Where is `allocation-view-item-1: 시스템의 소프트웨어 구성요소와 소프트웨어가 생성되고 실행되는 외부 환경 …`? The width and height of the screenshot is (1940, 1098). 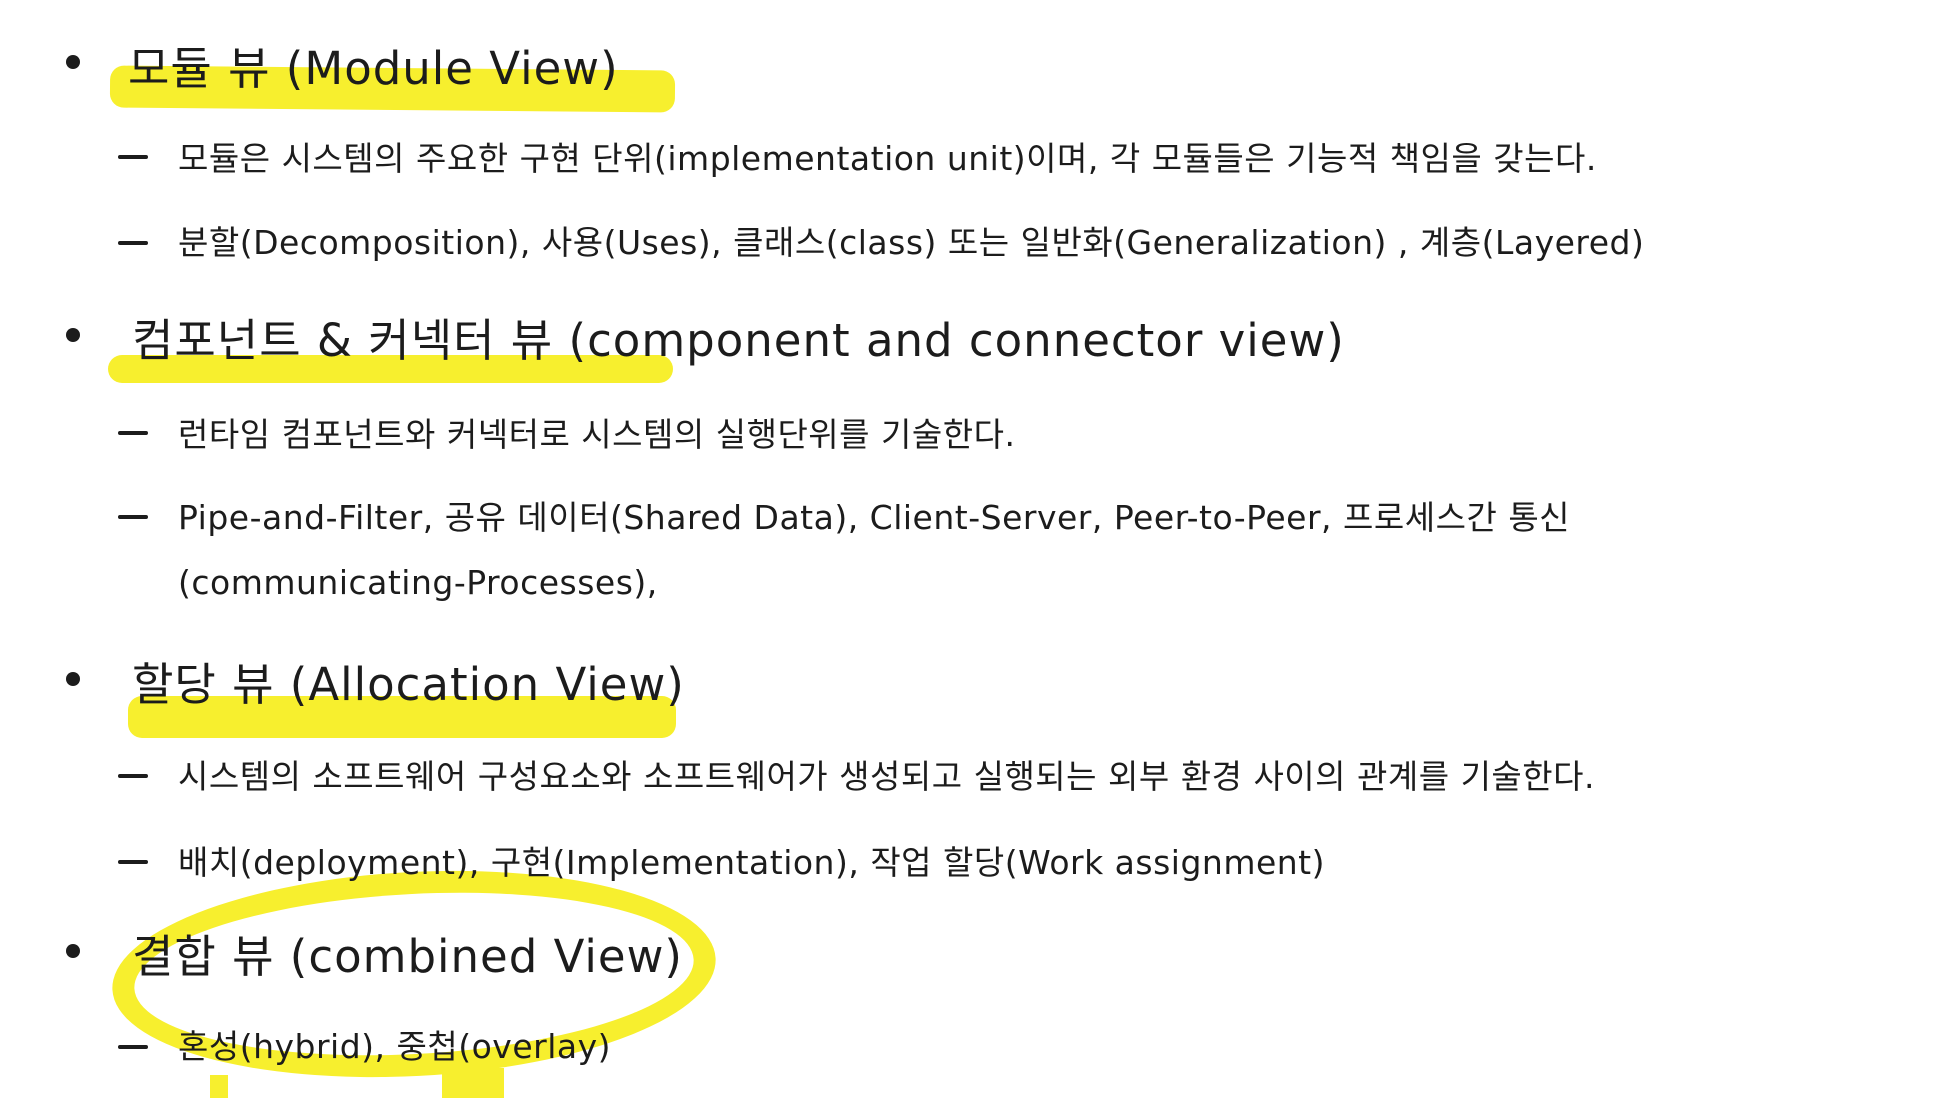
allocation-view-item-1: 시스템의 소프트웨어 구성요소와 소프트웨어가 생성되고 실행되는 외부 환경 … is located at coordinates (887, 776).